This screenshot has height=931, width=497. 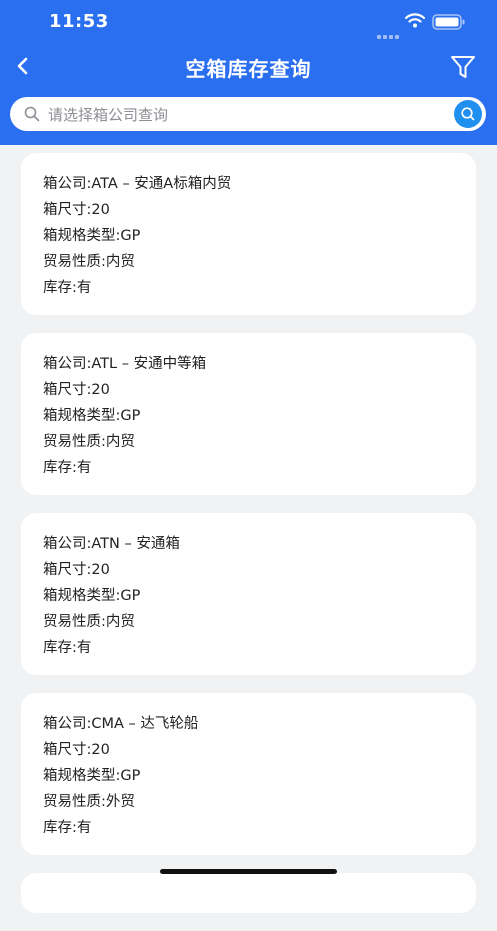 What do you see at coordinates (32, 114) in the screenshot?
I see `search-icon` at bounding box center [32, 114].